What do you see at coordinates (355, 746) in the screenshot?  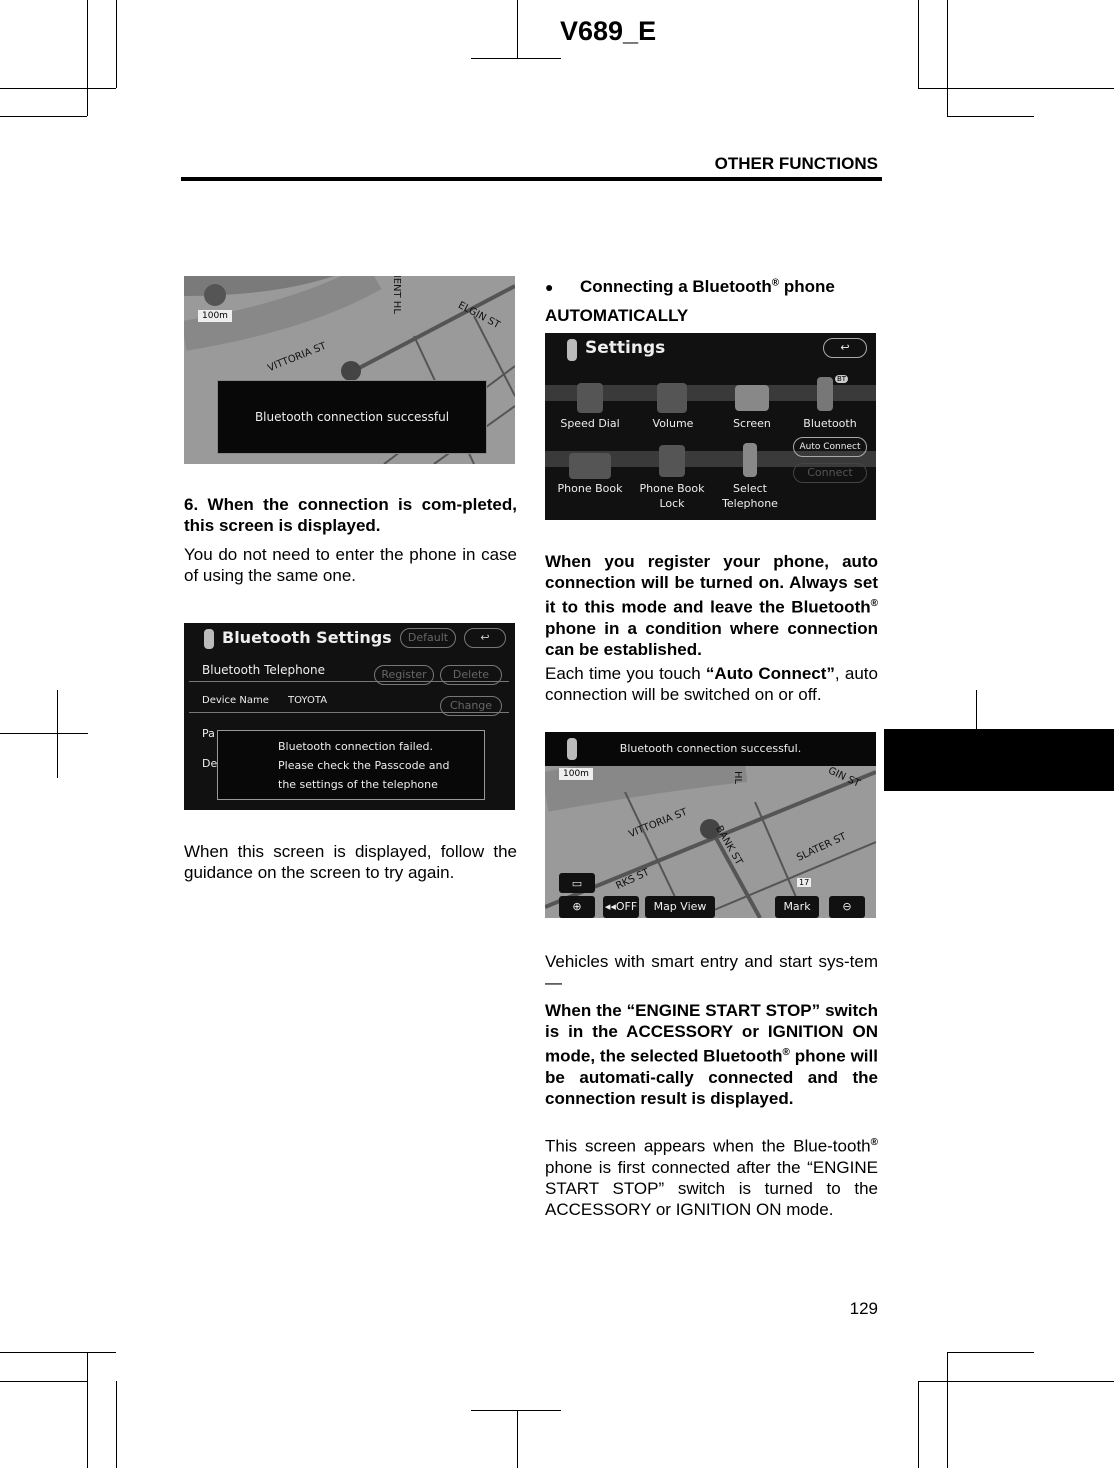 I see `error-line: Bluetooth connection failed.` at bounding box center [355, 746].